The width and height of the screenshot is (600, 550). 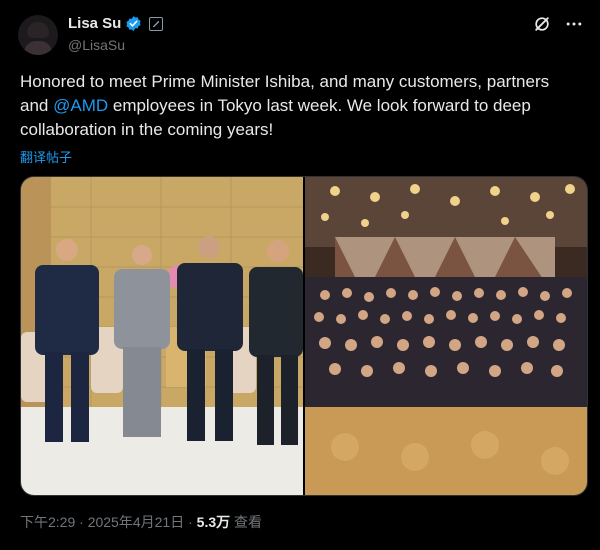 I want to click on views-label: 查看, so click(x=246, y=522).